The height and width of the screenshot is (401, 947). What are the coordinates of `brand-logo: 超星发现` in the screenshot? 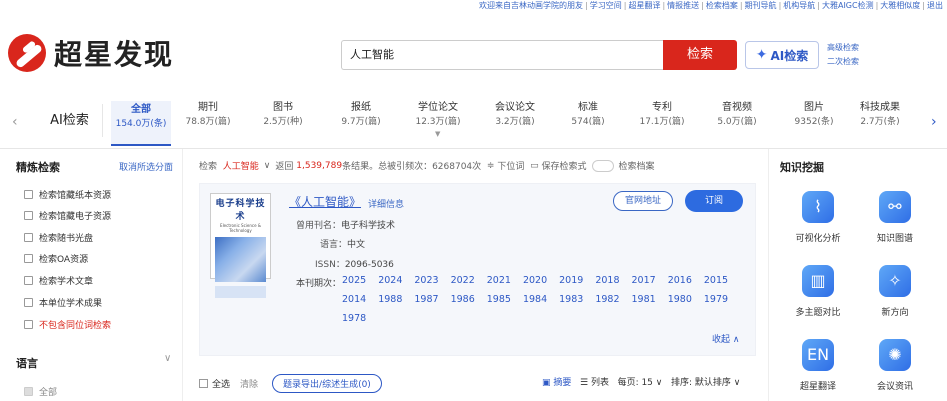 It's located at (91, 53).